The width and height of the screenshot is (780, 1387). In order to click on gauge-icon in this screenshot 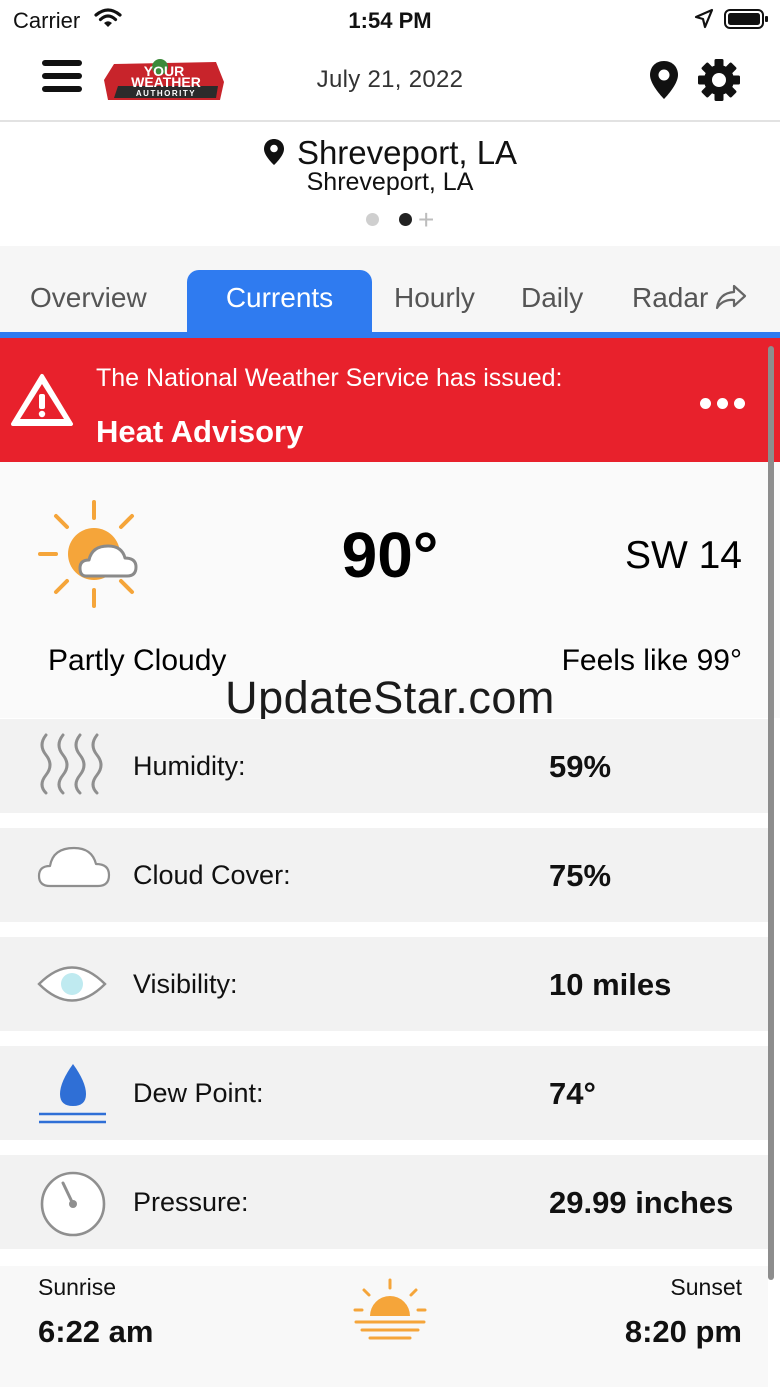, I will do `click(72, 1206)`.